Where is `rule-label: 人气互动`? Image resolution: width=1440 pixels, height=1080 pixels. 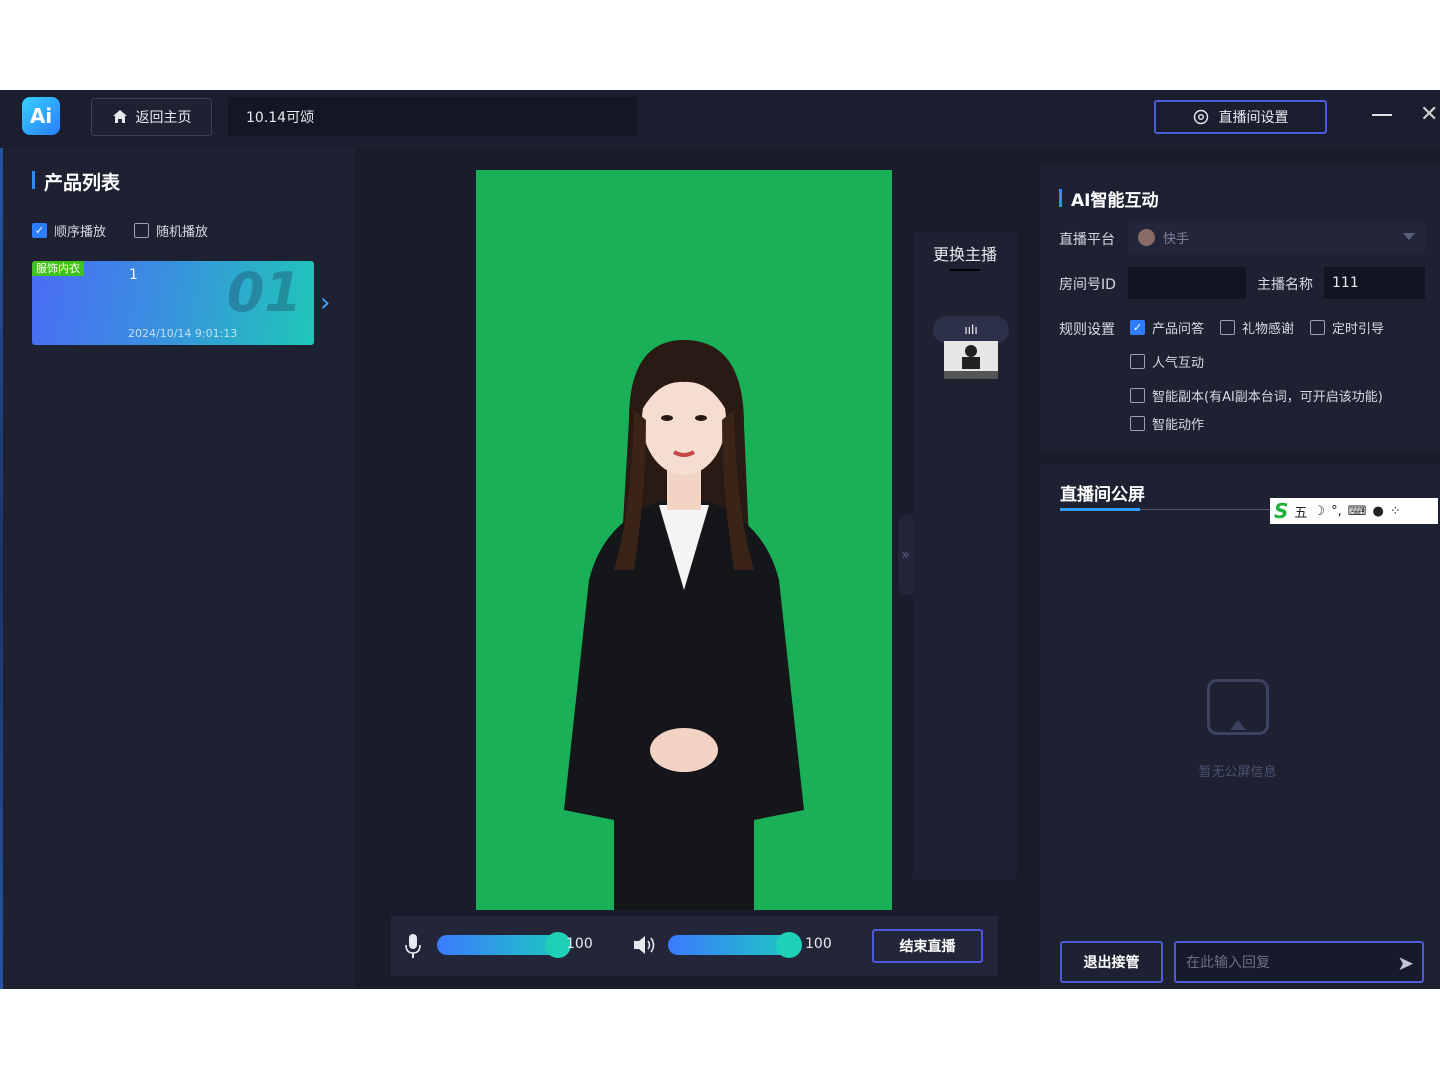
rule-label: 人气互动 is located at coordinates (1178, 363).